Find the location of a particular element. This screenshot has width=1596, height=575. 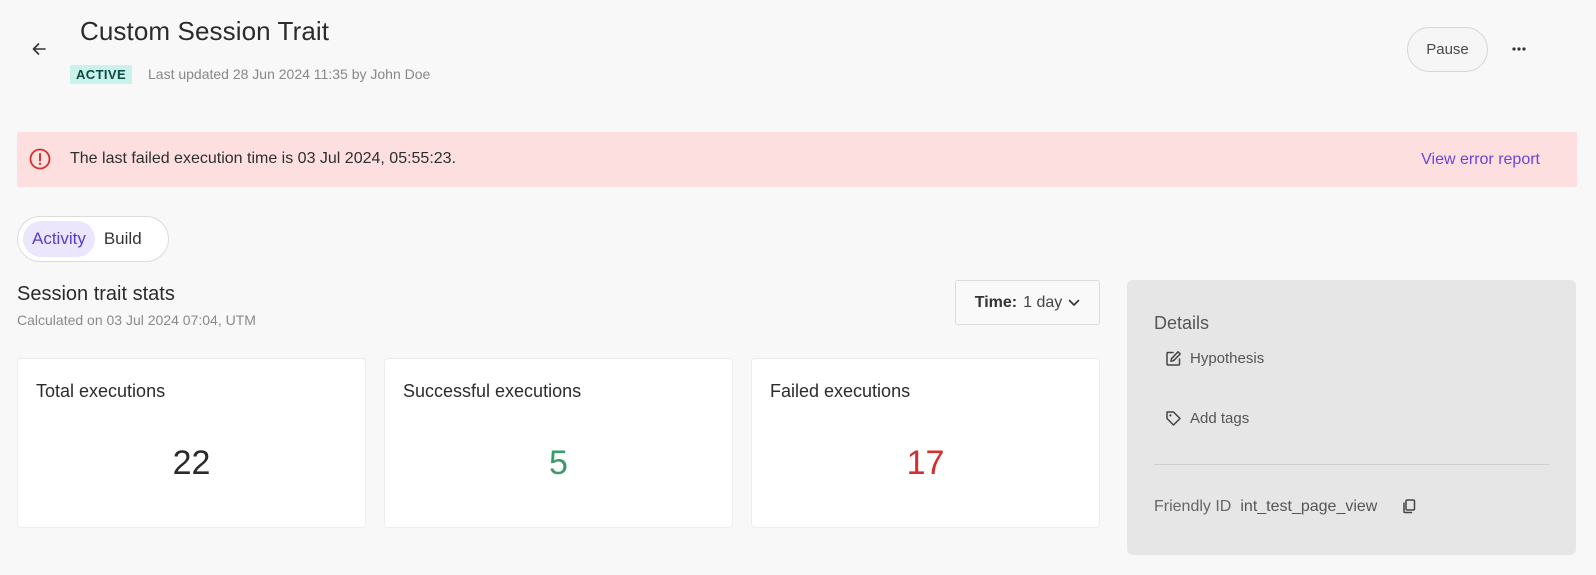

card-label: Failed executions is located at coordinates (840, 391).